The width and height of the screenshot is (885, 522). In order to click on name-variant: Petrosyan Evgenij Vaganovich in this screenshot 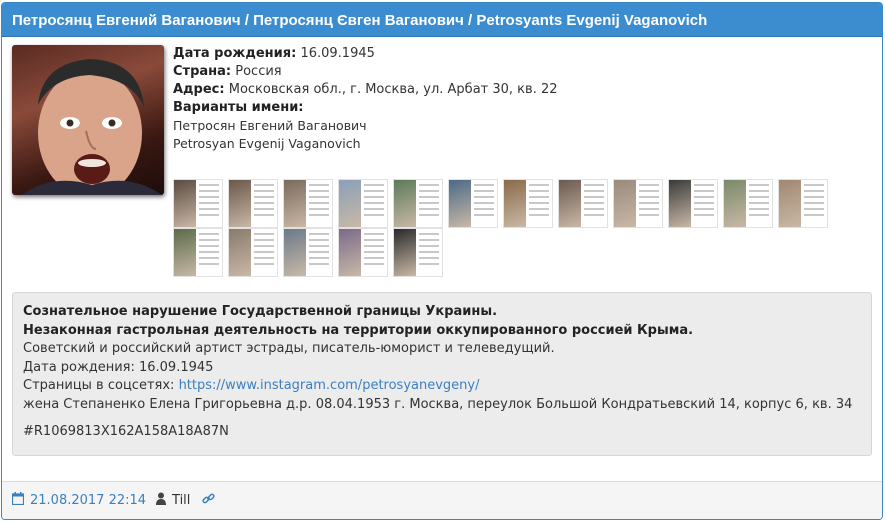, I will do `click(267, 143)`.